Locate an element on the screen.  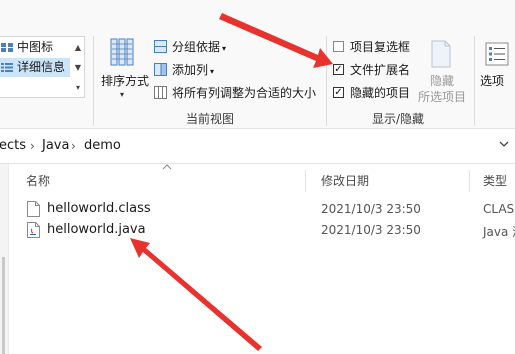
options-icon is located at coordinates (497, 54).